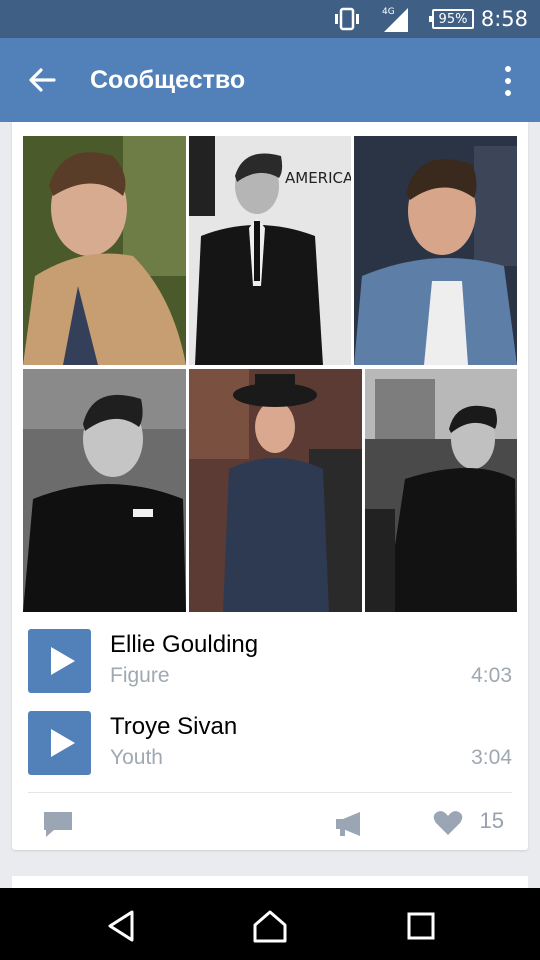 The height and width of the screenshot is (960, 540). I want to click on photo-2: AMERICAN MUS, so click(270, 250).